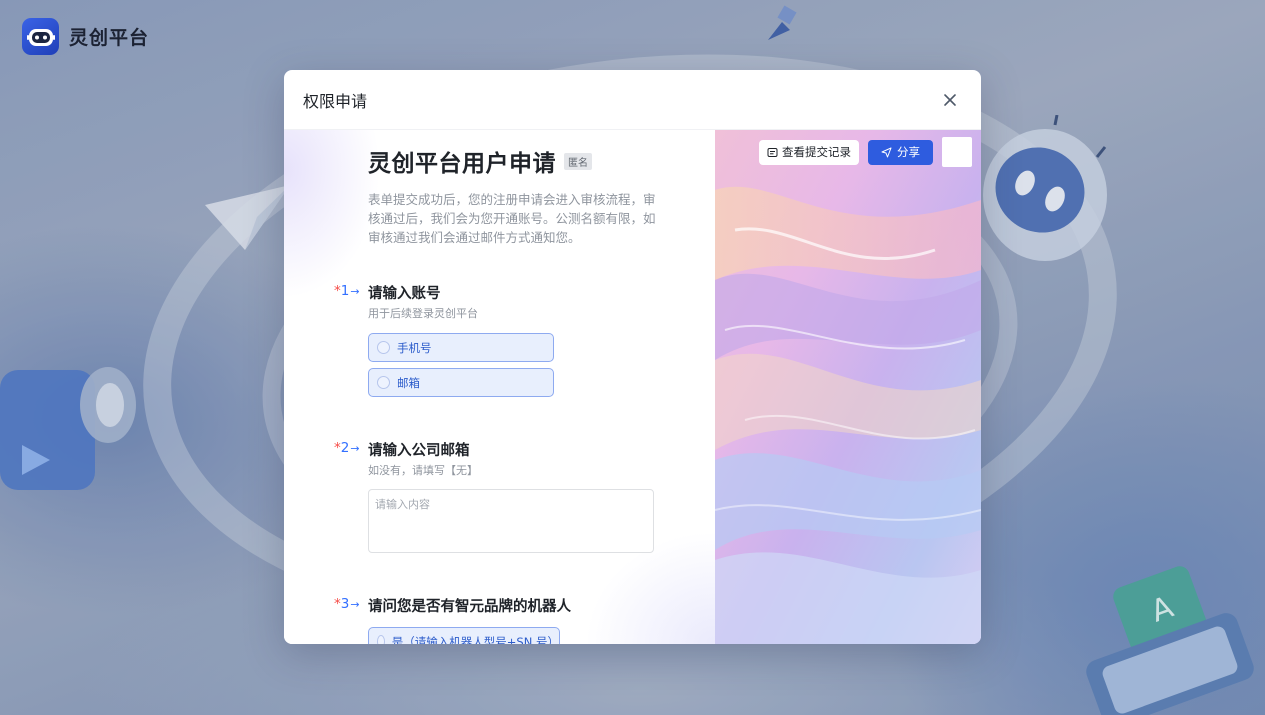 The image size is (1265, 715). I want to click on view-records-button: 查看提交记录, so click(809, 152).